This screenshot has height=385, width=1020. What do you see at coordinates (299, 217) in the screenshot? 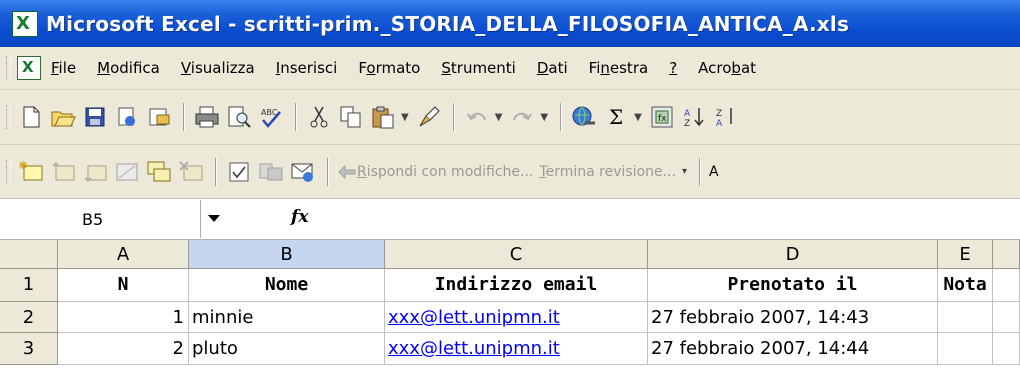
I see `insert-function-icon: fx` at bounding box center [299, 217].